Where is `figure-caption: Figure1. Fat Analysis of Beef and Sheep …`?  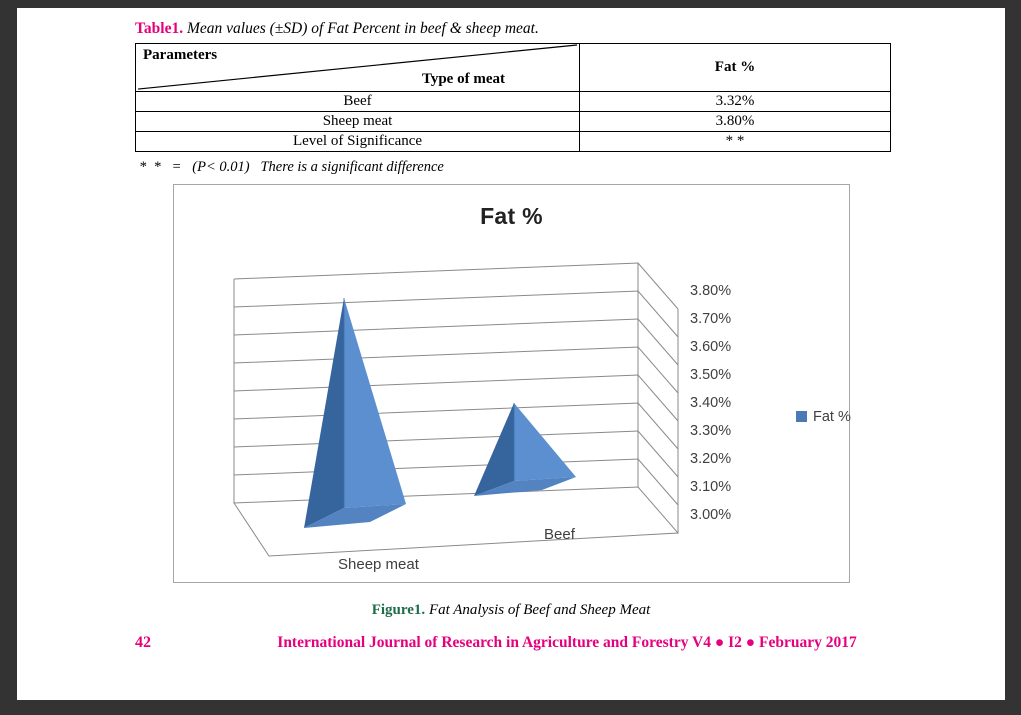 figure-caption: Figure1. Fat Analysis of Beef and Sheep … is located at coordinates (511, 610).